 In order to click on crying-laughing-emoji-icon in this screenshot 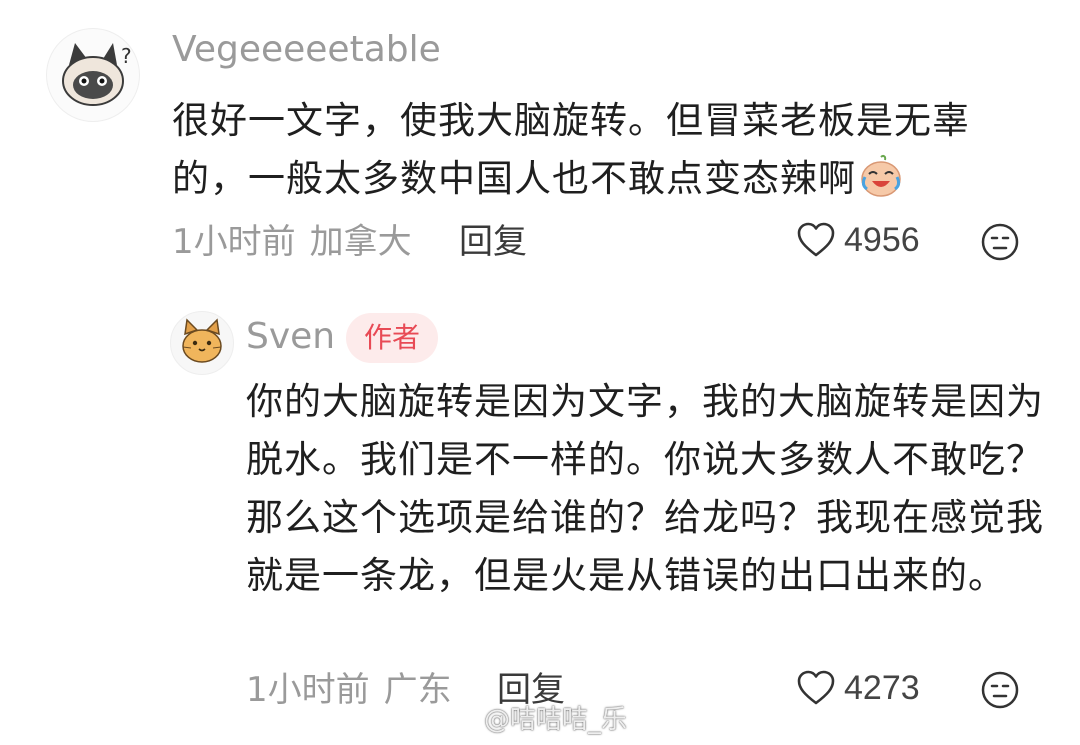, I will do `click(881, 176)`.